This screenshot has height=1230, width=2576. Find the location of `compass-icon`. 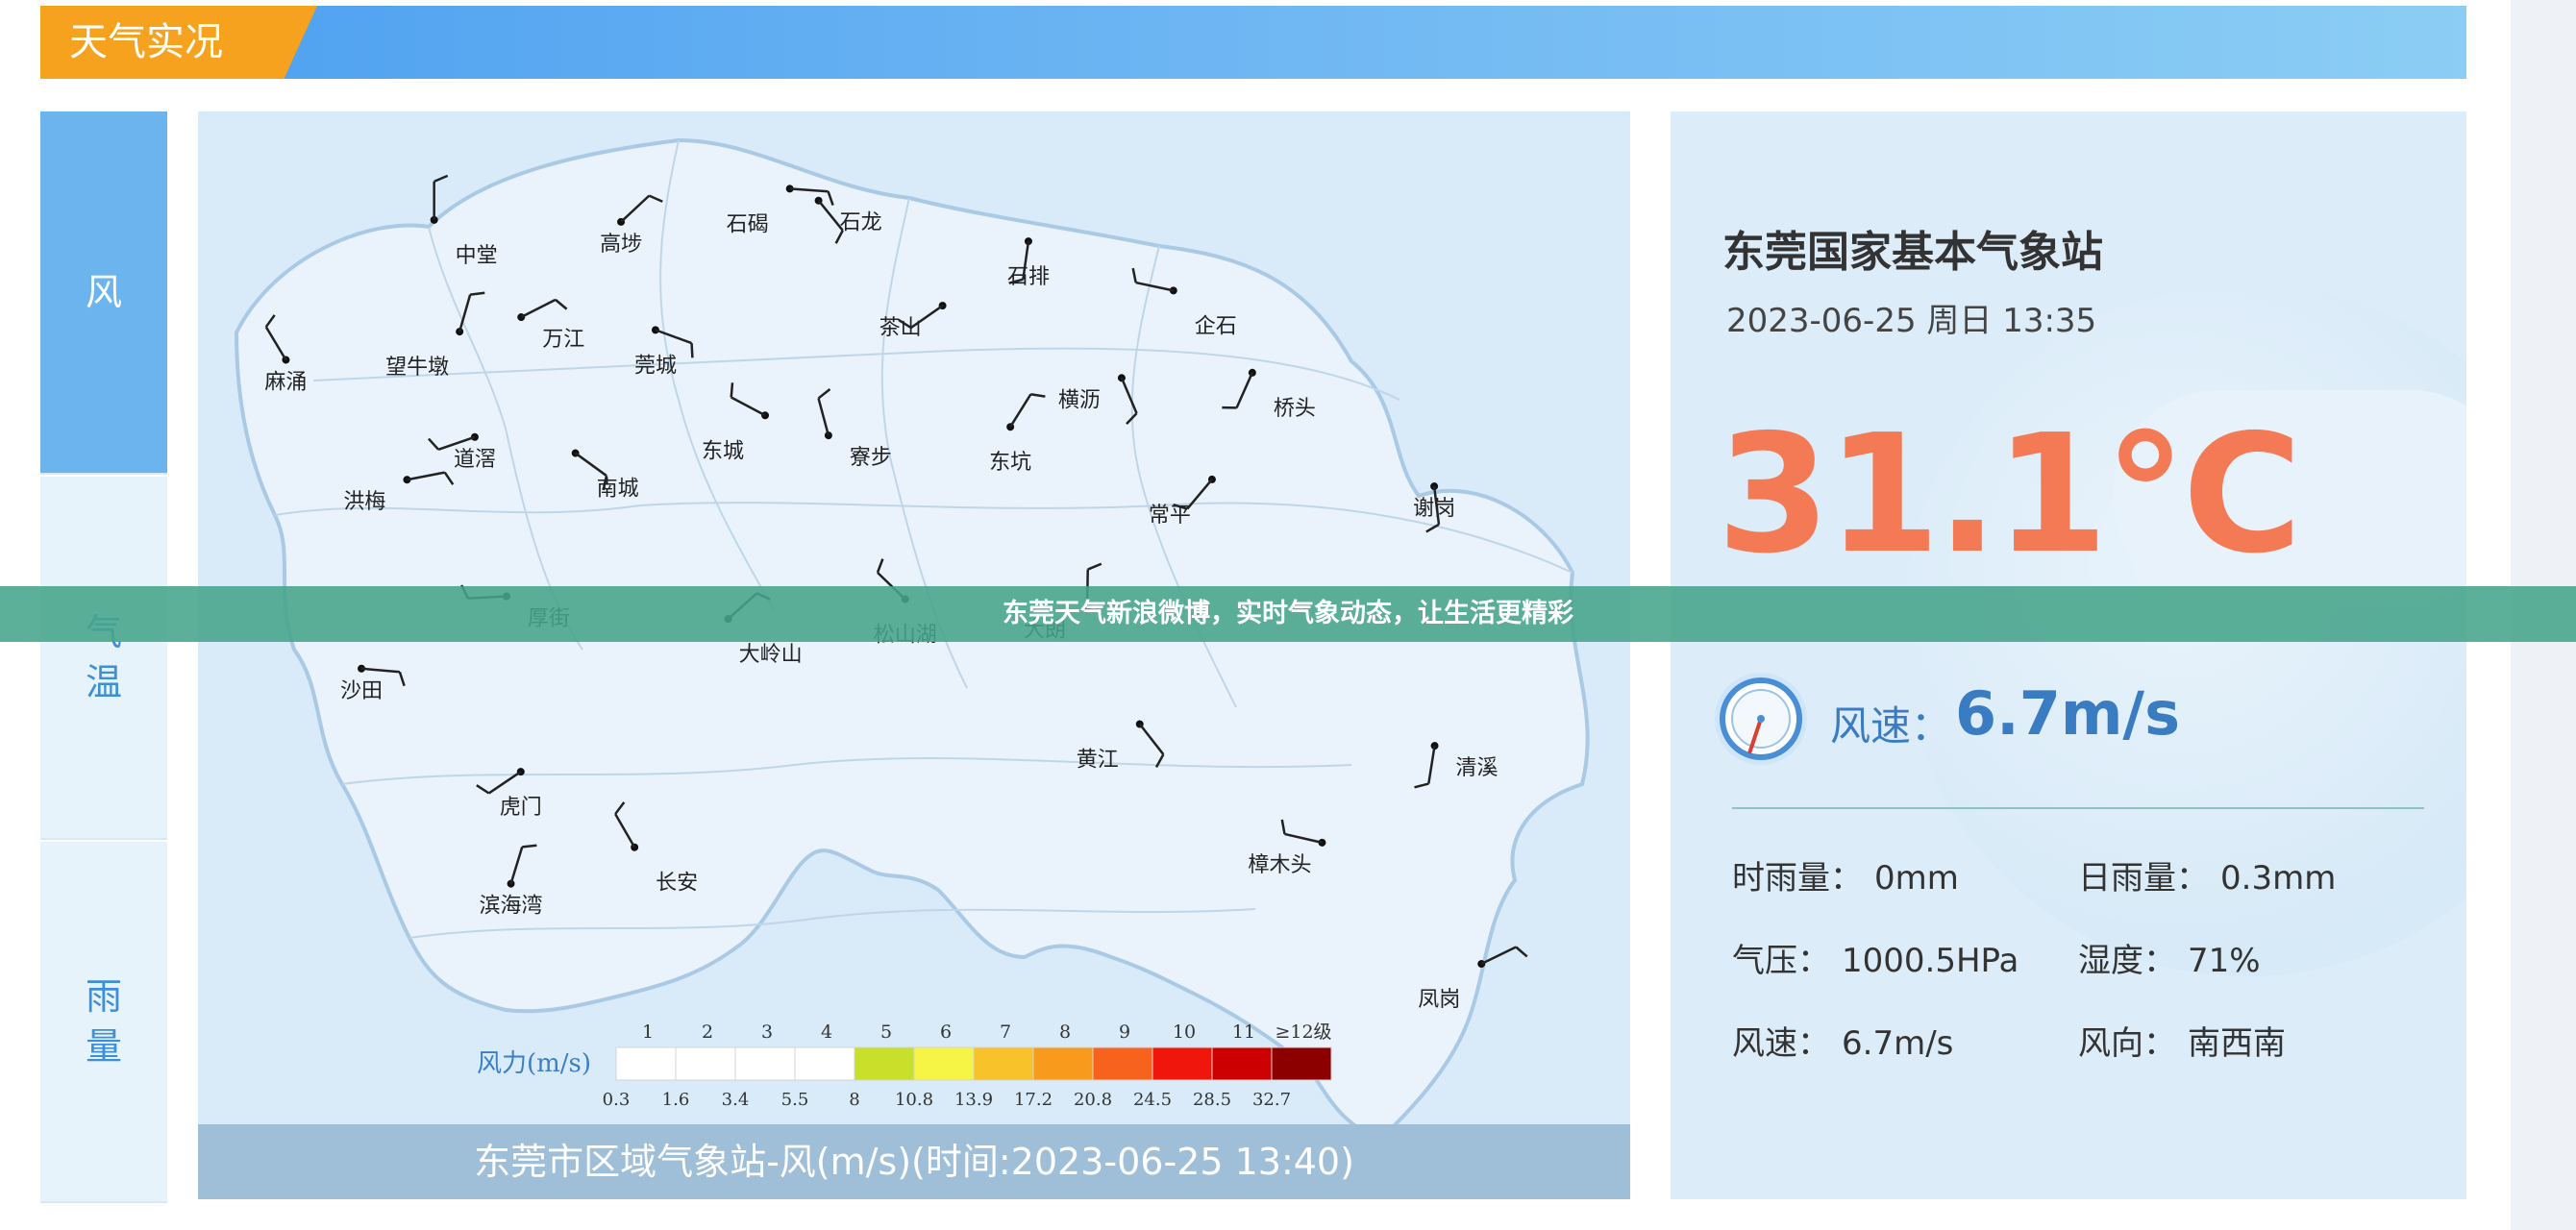

compass-icon is located at coordinates (1761, 719).